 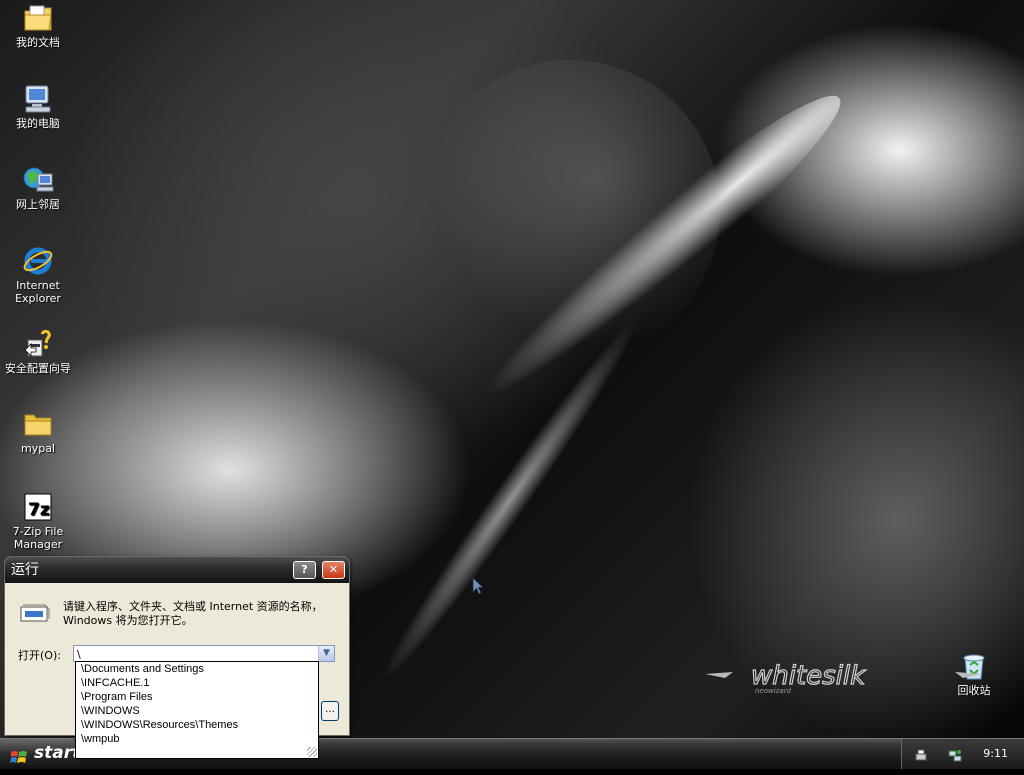 What do you see at coordinates (38, 261) in the screenshot?
I see `internet-explorer-icon` at bounding box center [38, 261].